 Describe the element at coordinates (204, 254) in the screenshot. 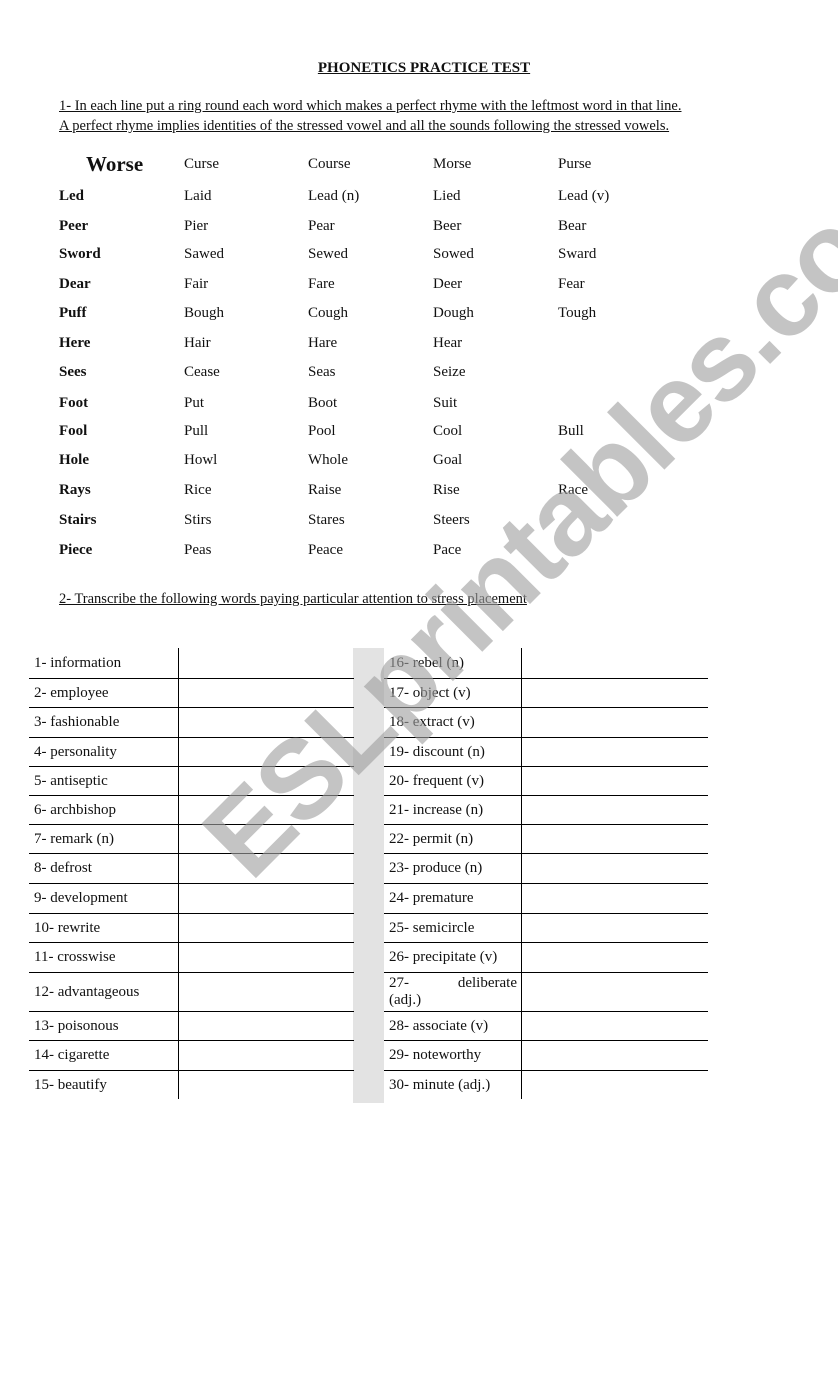

I see `rhyme-option: Sawed` at that location.